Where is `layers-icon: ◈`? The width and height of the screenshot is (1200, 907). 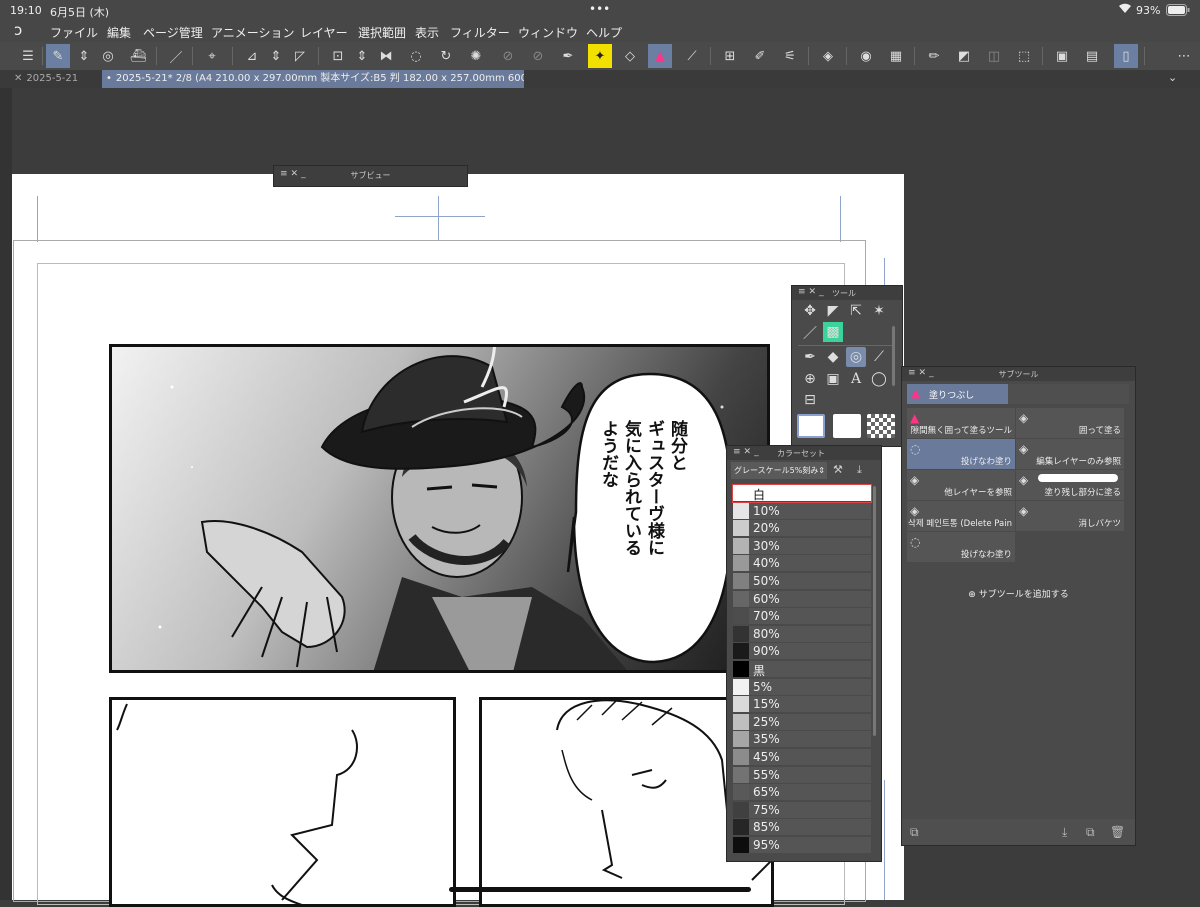 layers-icon: ◈ is located at coordinates (828, 56).